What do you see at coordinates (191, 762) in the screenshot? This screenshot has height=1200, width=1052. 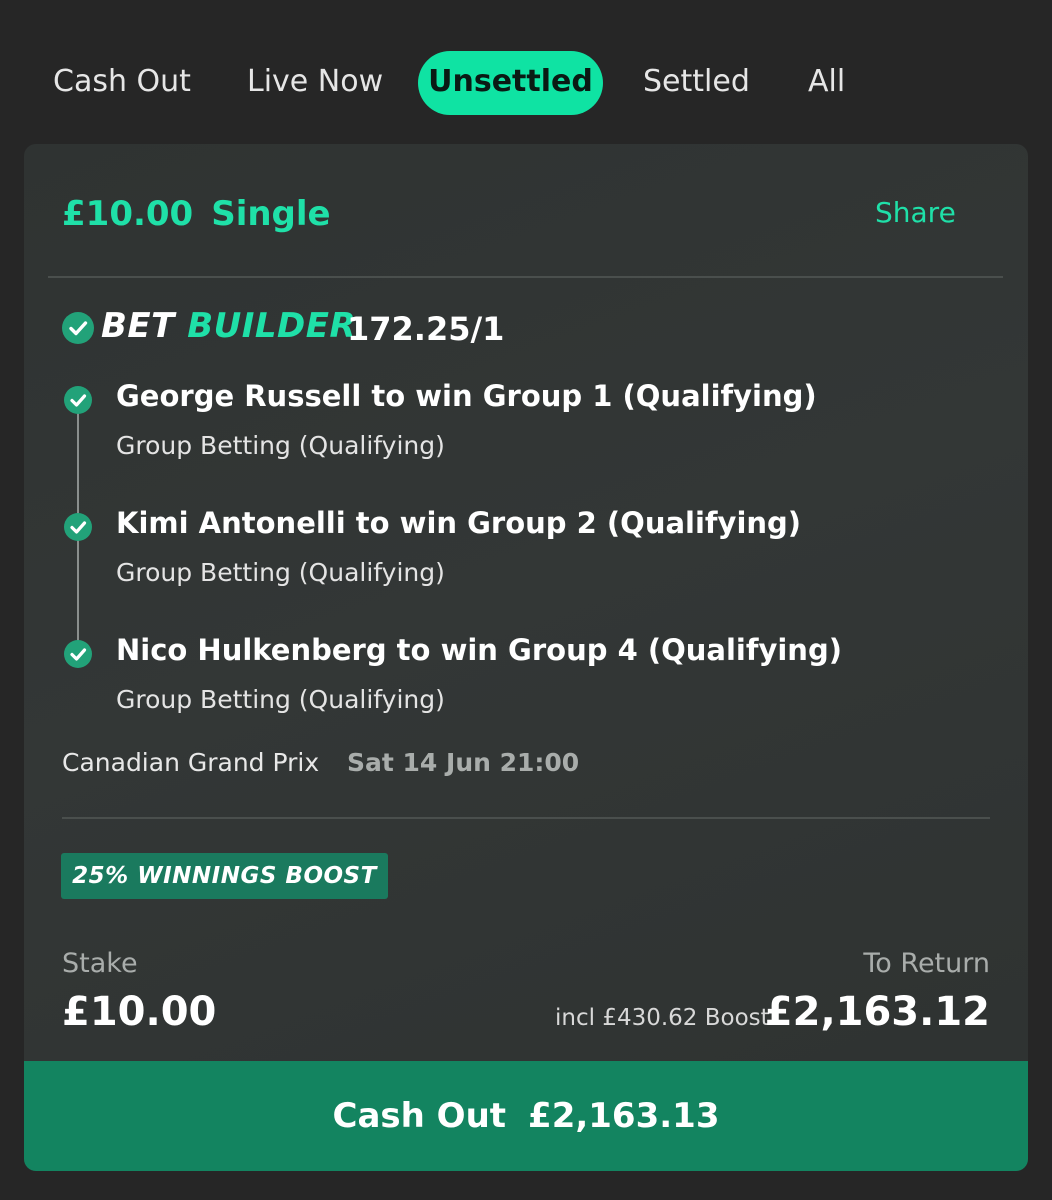 I see `event-name: Canadian Grand Prix` at bounding box center [191, 762].